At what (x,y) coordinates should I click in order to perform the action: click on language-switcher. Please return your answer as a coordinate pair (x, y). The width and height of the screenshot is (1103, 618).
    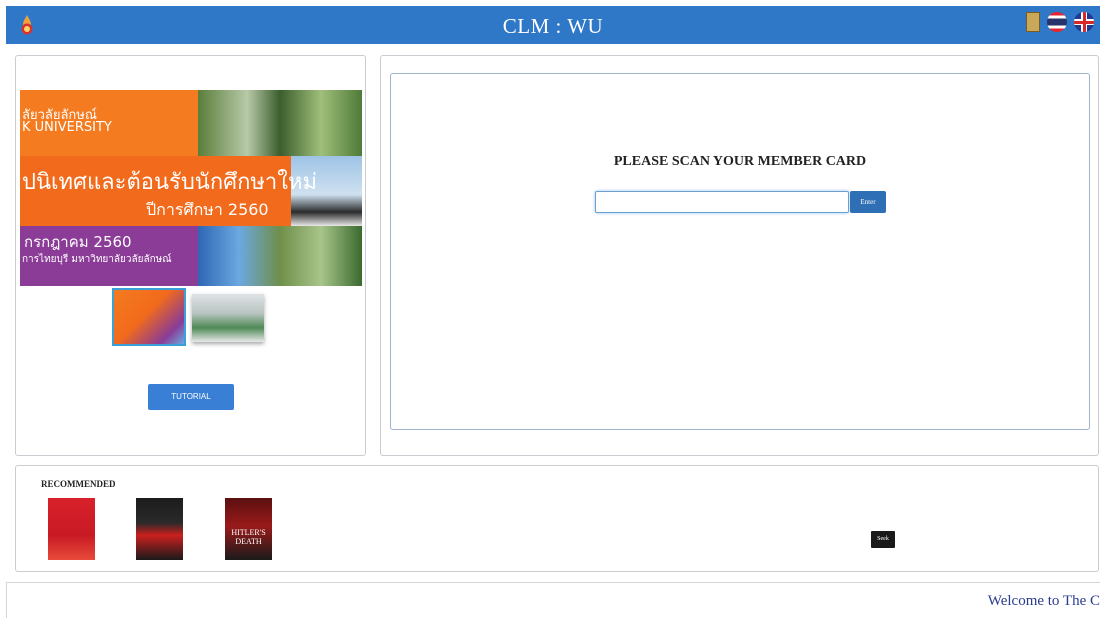
    Looking at the image, I should click on (1058, 24).